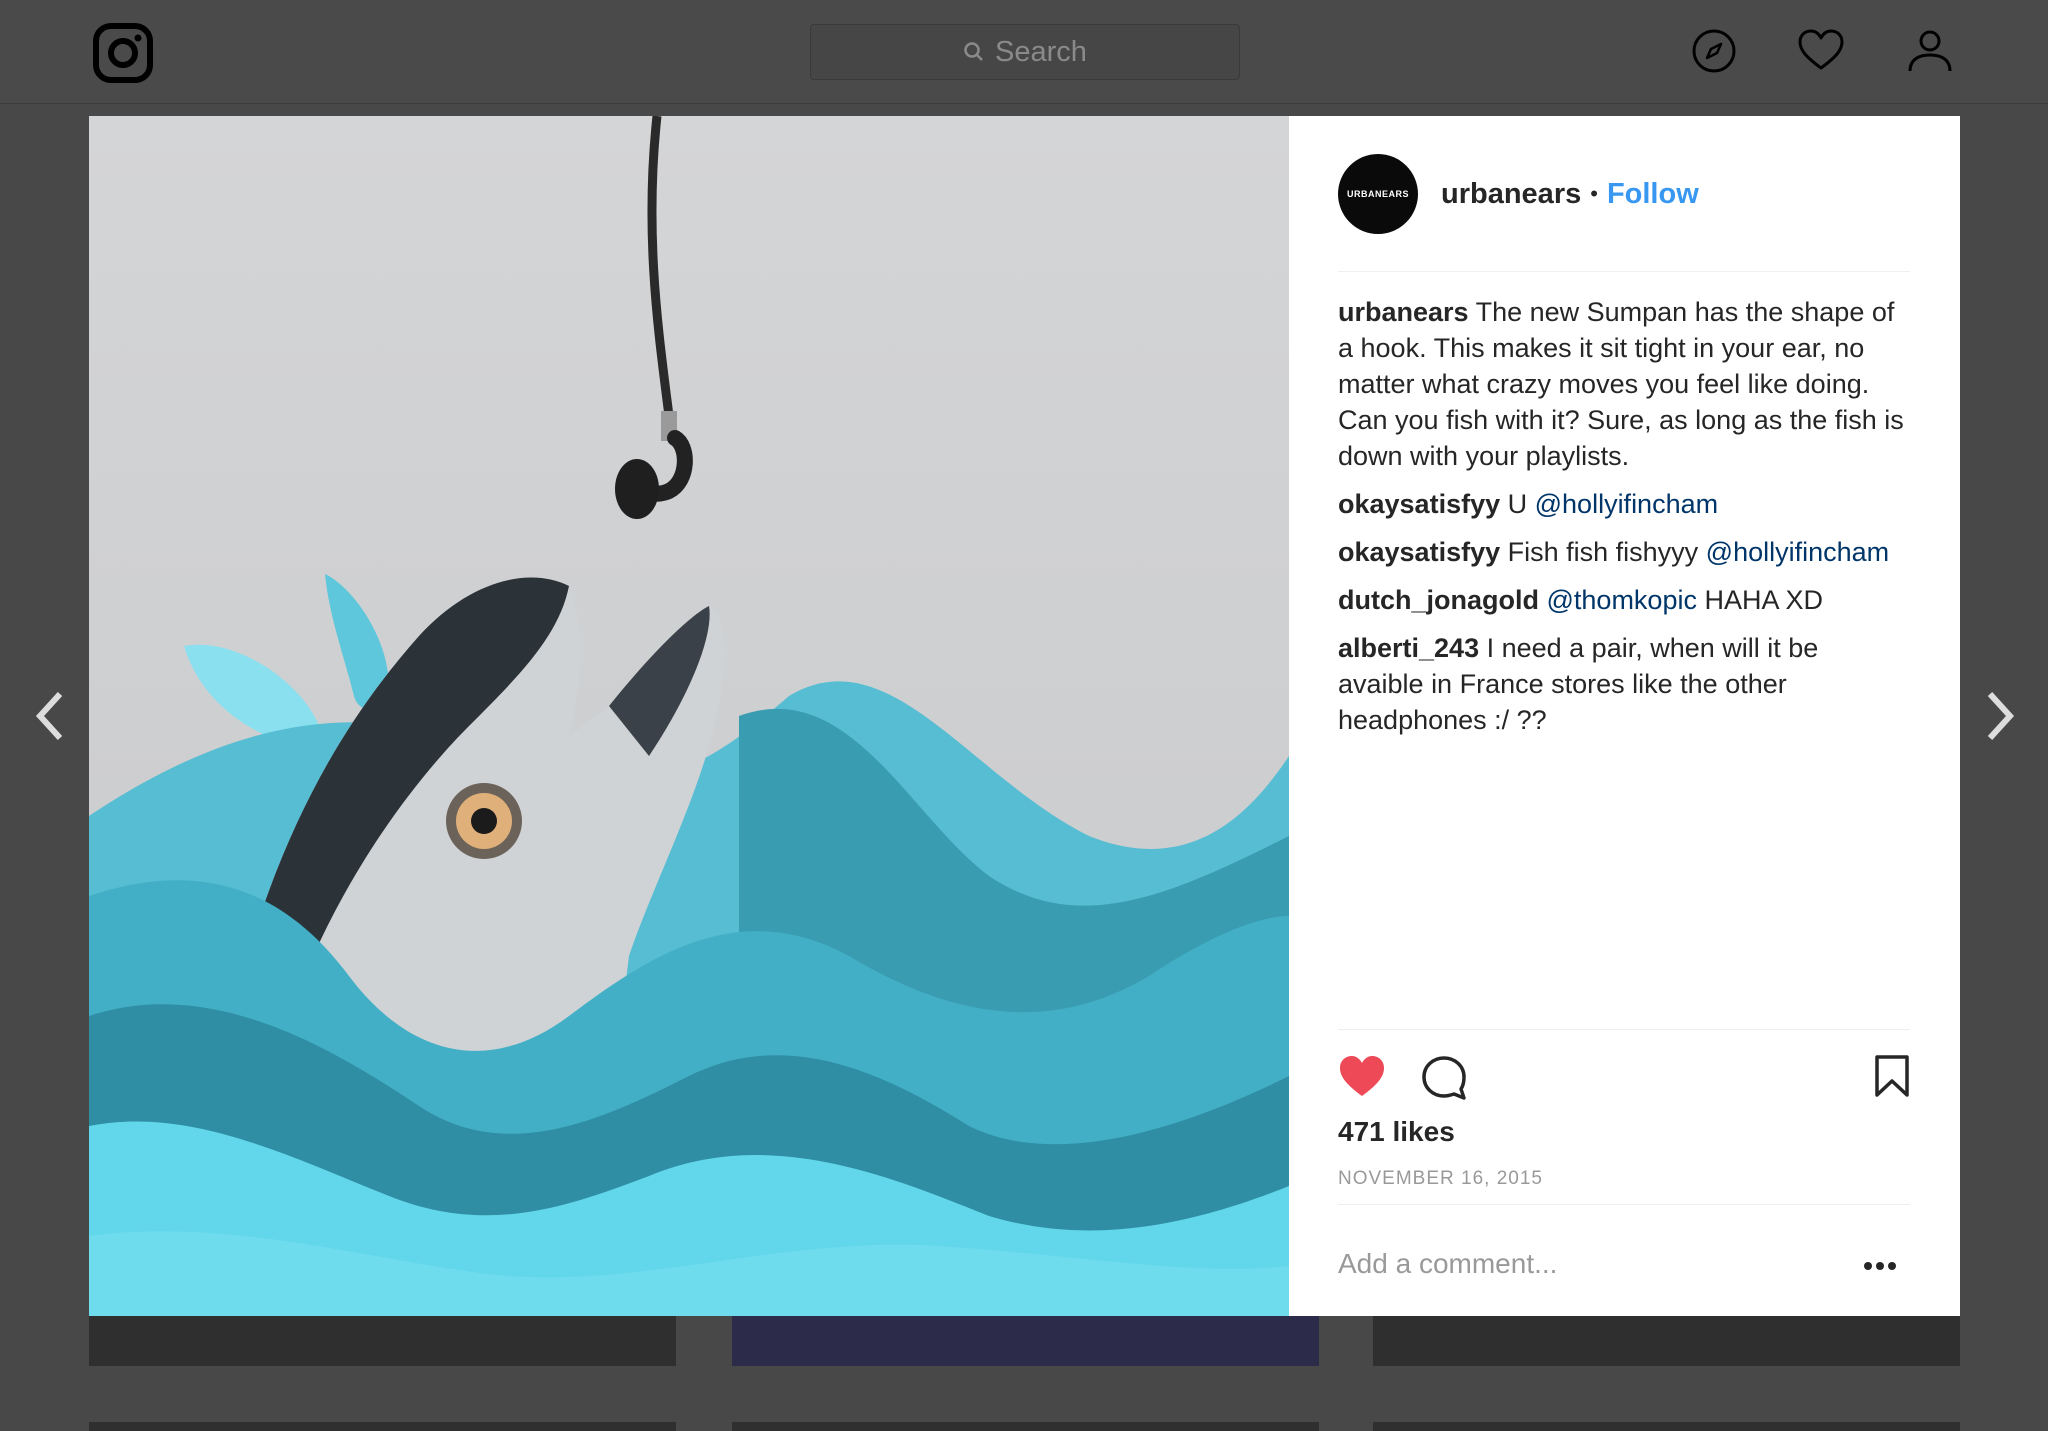 The width and height of the screenshot is (2048, 1431). Describe the element at coordinates (1511, 194) in the screenshot. I see `post-author-username: urbanears` at that location.